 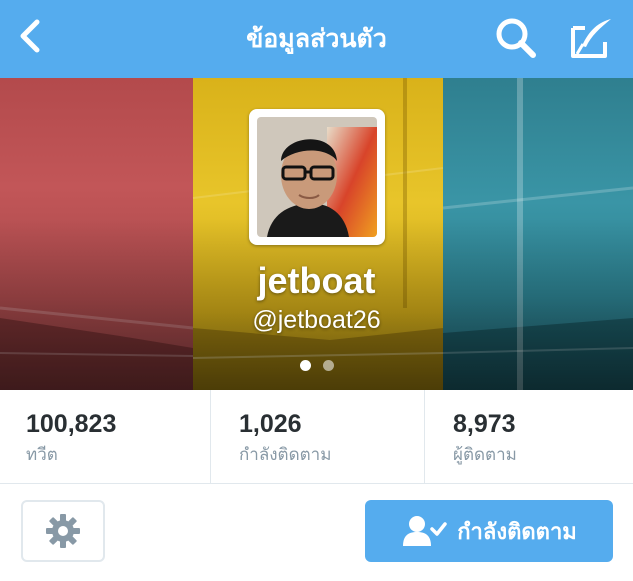 I want to click on following-button: กำลังติดตาม, so click(x=489, y=531).